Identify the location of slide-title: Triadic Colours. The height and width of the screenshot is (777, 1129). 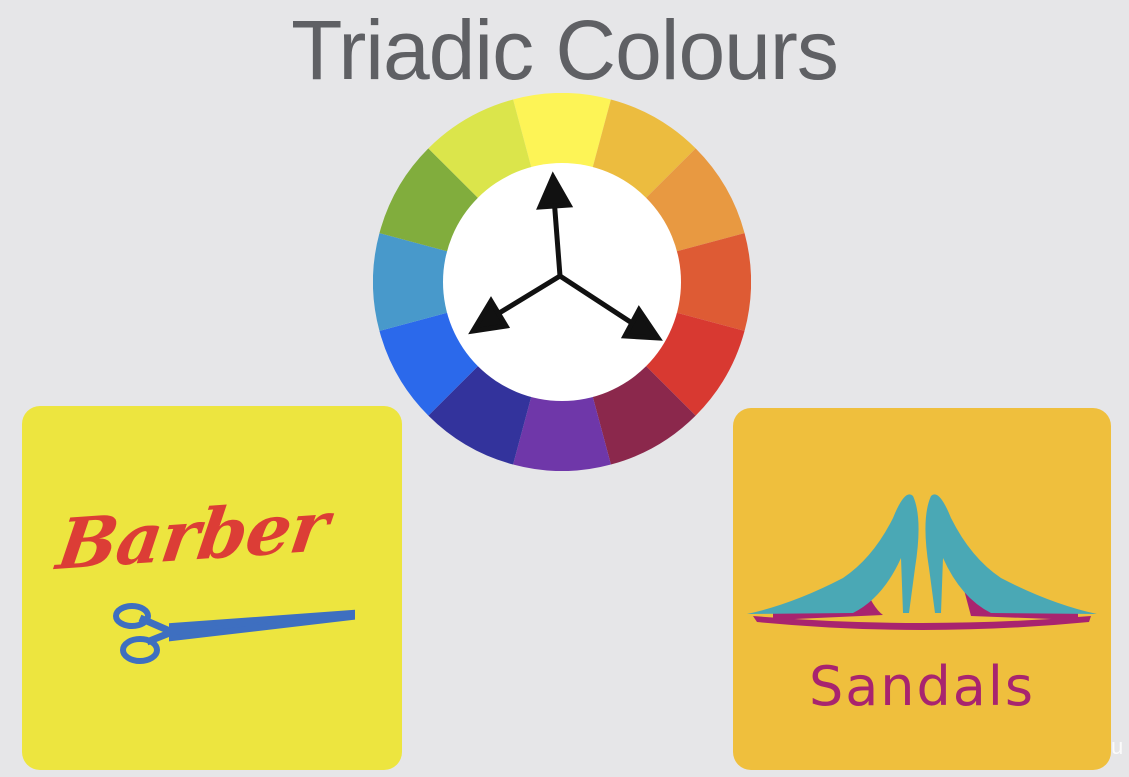
(565, 50).